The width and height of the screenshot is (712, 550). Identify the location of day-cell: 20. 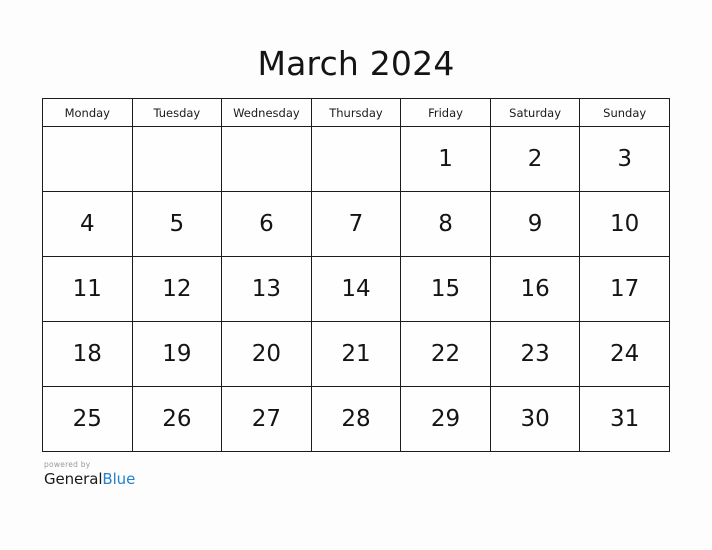
(266, 354).